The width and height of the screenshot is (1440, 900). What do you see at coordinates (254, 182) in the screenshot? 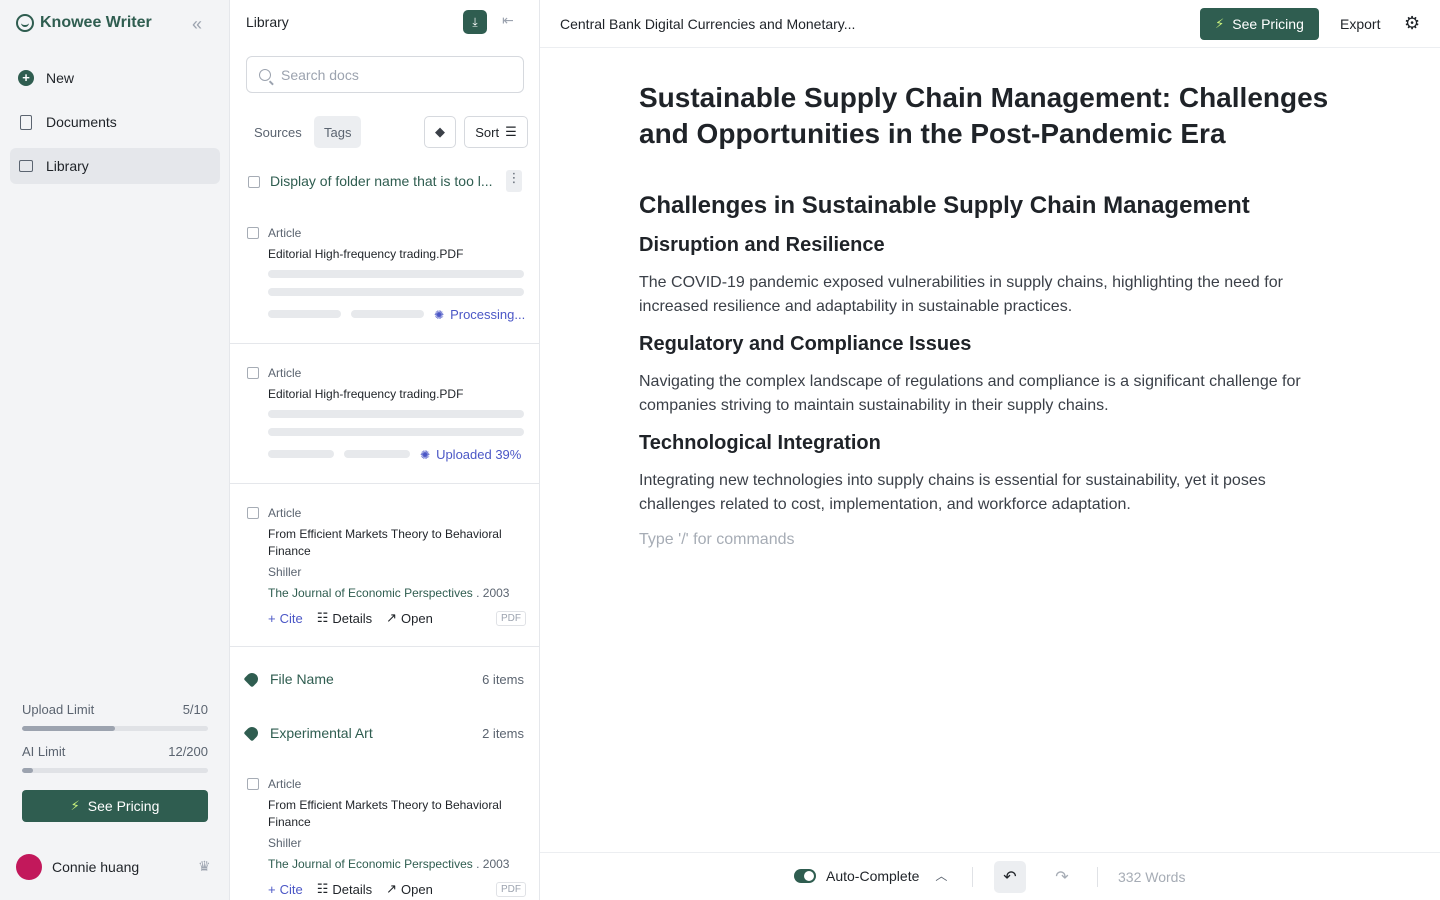
I see `folder-checkbox` at bounding box center [254, 182].